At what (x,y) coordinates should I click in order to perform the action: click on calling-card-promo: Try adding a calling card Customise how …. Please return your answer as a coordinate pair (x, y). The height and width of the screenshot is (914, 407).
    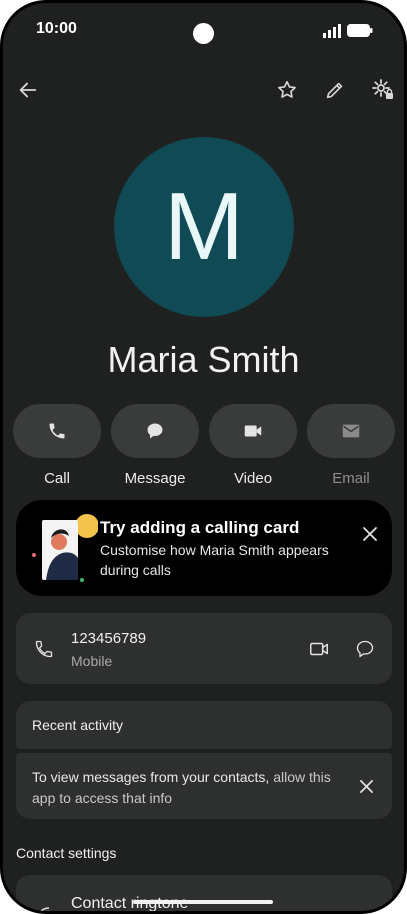
    Looking at the image, I should click on (204, 548).